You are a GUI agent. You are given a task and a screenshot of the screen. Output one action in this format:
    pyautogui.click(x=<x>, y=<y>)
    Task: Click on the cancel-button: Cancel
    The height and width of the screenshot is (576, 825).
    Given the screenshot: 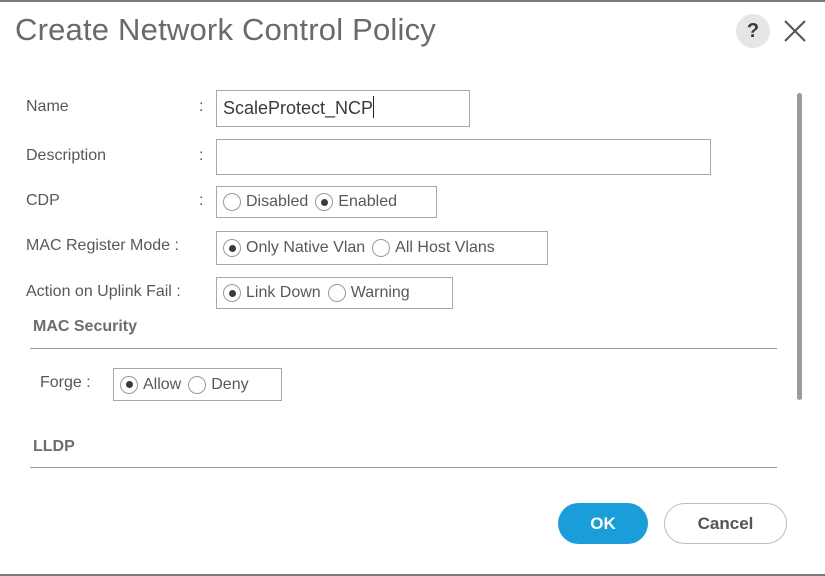 What is the action you would take?
    pyautogui.click(x=725, y=523)
    